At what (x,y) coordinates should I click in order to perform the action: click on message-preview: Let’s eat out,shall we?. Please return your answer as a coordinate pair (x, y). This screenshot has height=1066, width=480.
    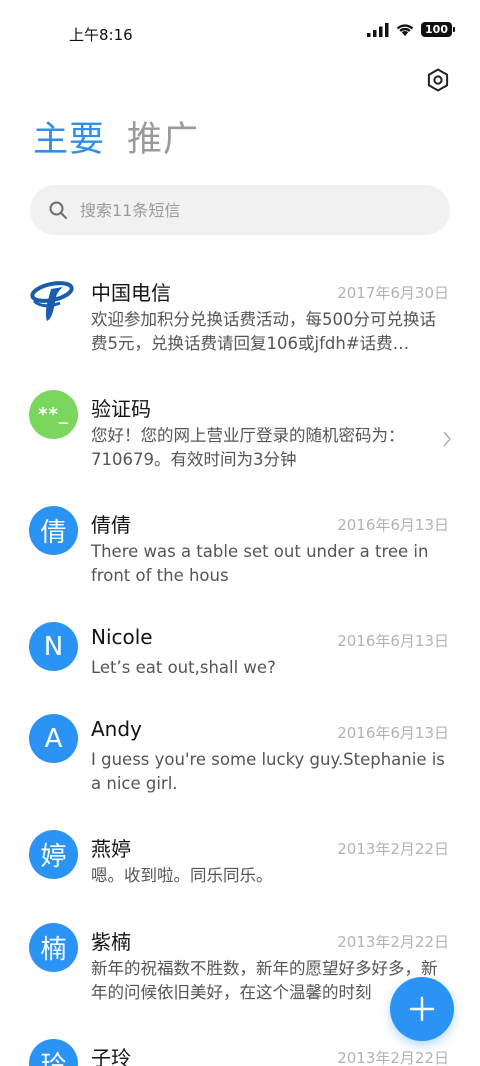
    Looking at the image, I should click on (183, 667).